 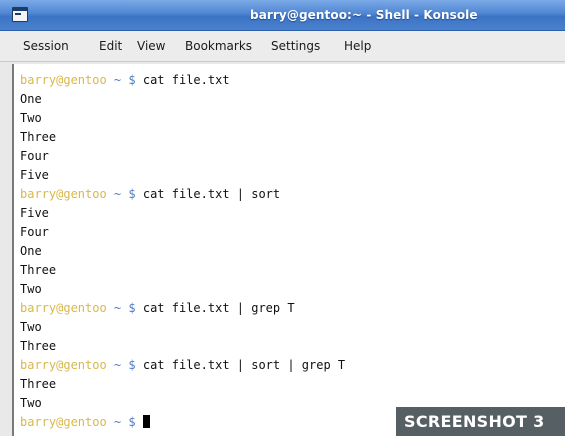 What do you see at coordinates (46, 46) in the screenshot?
I see `menu-session: Session` at bounding box center [46, 46].